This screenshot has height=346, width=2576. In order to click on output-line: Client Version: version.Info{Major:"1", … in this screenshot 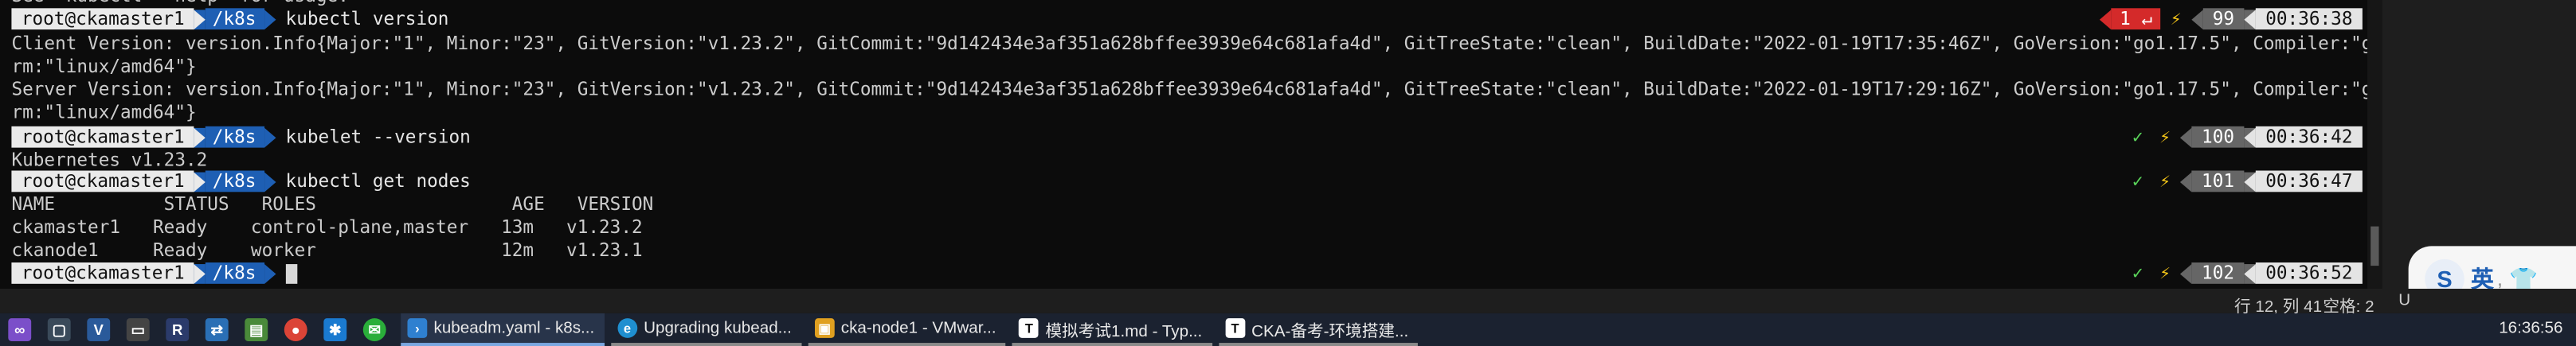, I will do `click(1196, 44)`.